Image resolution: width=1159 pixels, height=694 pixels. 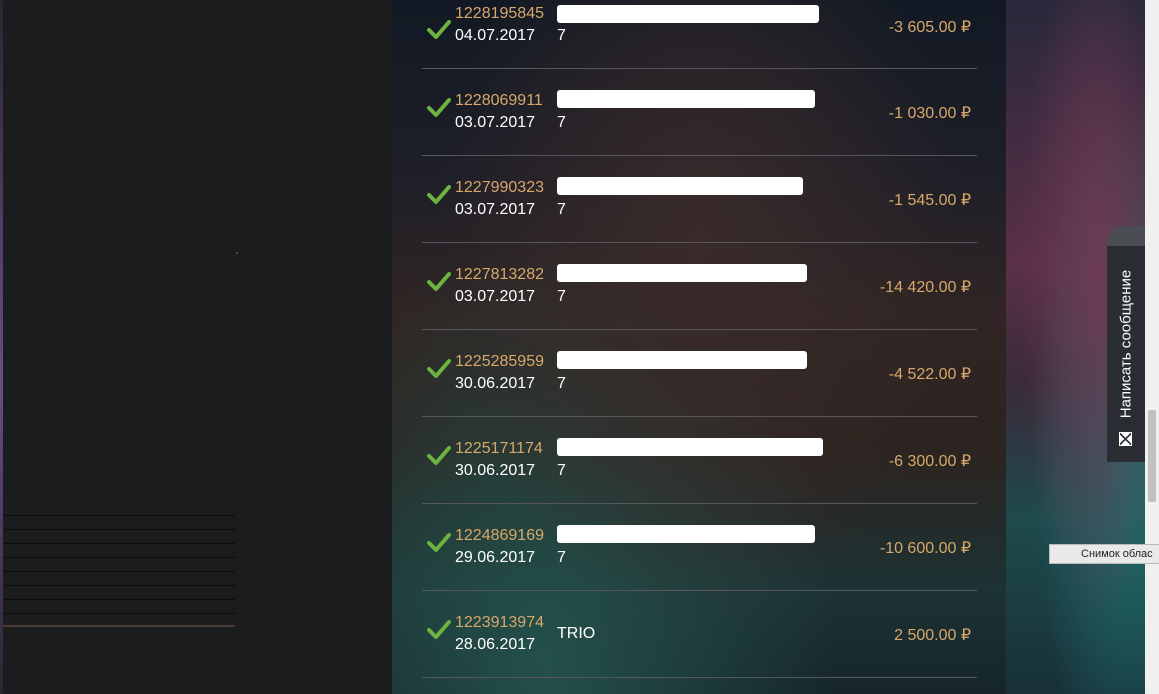 I want to click on scrollbar-thumb, so click(x=1152, y=456).